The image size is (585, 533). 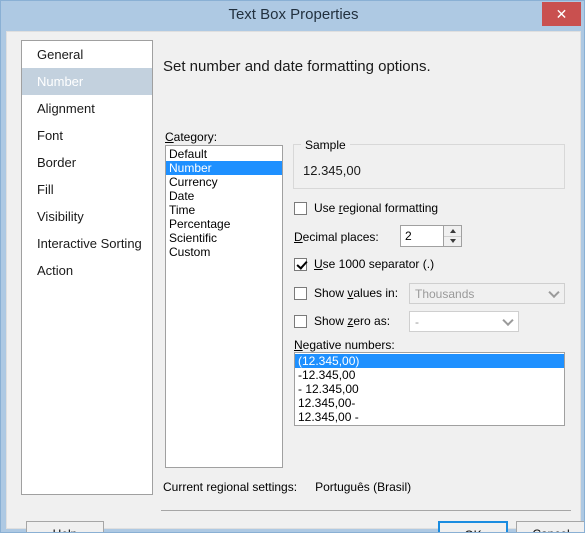 I want to click on list-item: Date, so click(x=224, y=196).